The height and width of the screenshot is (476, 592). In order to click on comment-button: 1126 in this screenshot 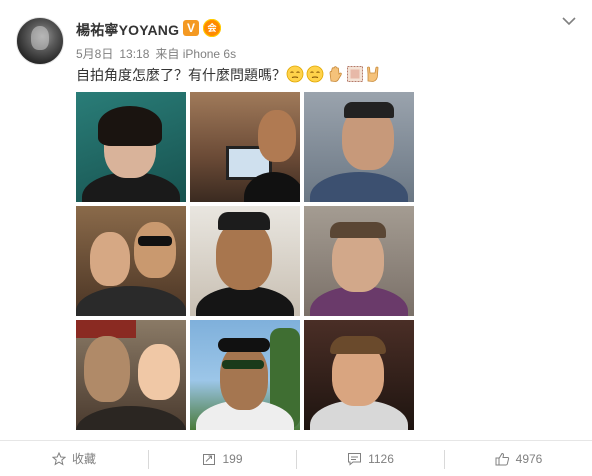, I will do `click(370, 458)`.